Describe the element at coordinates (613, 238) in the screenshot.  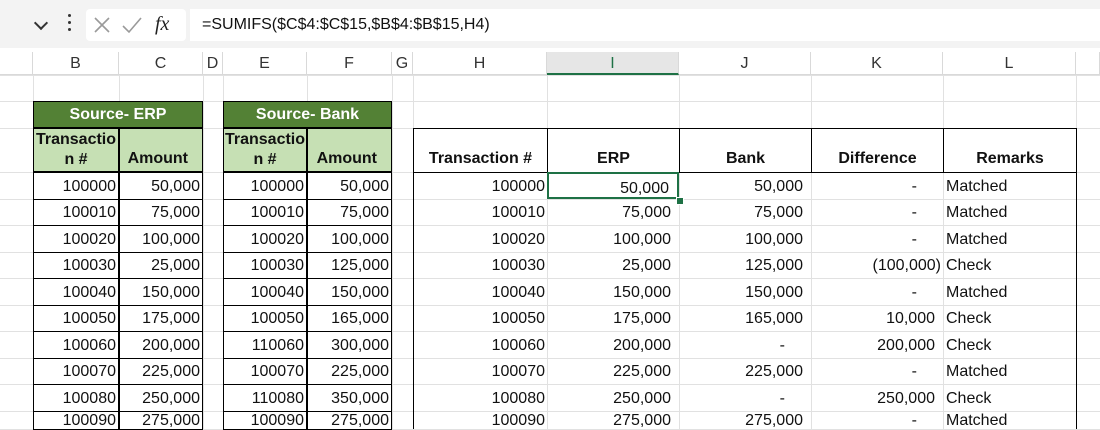
I see `recon-erp-cell: 100,000` at that location.